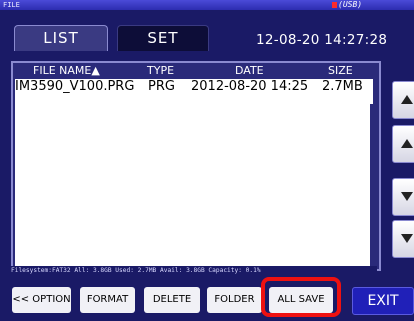 The width and height of the screenshot is (414, 321). What do you see at coordinates (196, 71) in the screenshot?
I see `file-list-header: FILE NAME▲ TYPE DATE SIZE` at bounding box center [196, 71].